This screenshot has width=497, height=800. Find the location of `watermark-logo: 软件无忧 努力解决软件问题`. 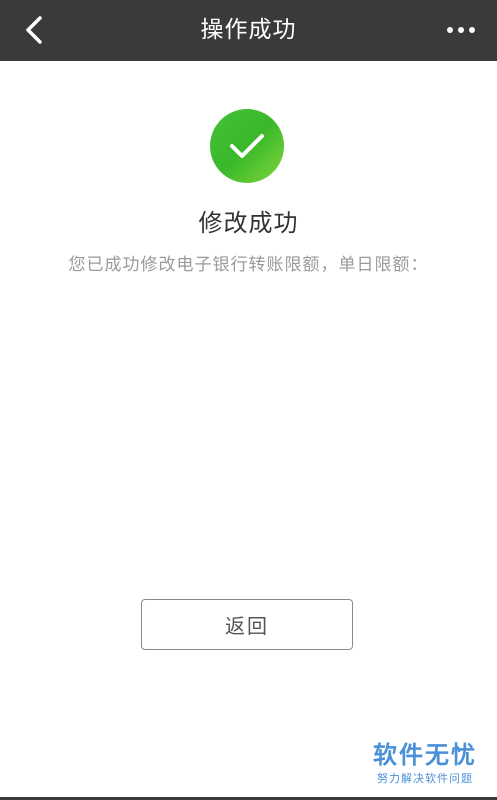

watermark-logo: 软件无忧 努力解决软件问题 is located at coordinates (425, 760).